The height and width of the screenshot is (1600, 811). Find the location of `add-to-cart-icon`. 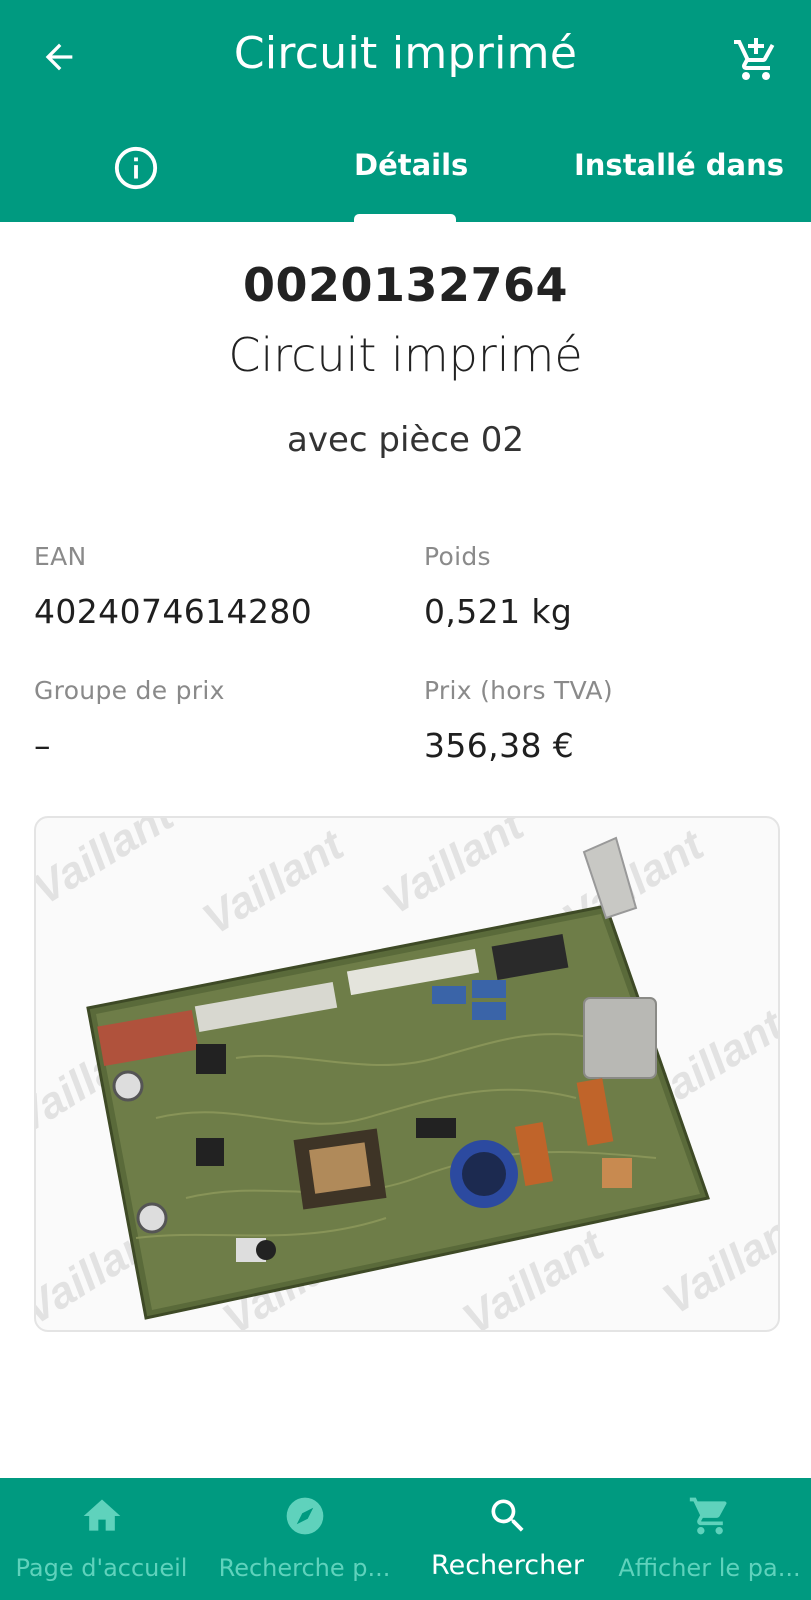

add-to-cart-icon is located at coordinates (756, 62).